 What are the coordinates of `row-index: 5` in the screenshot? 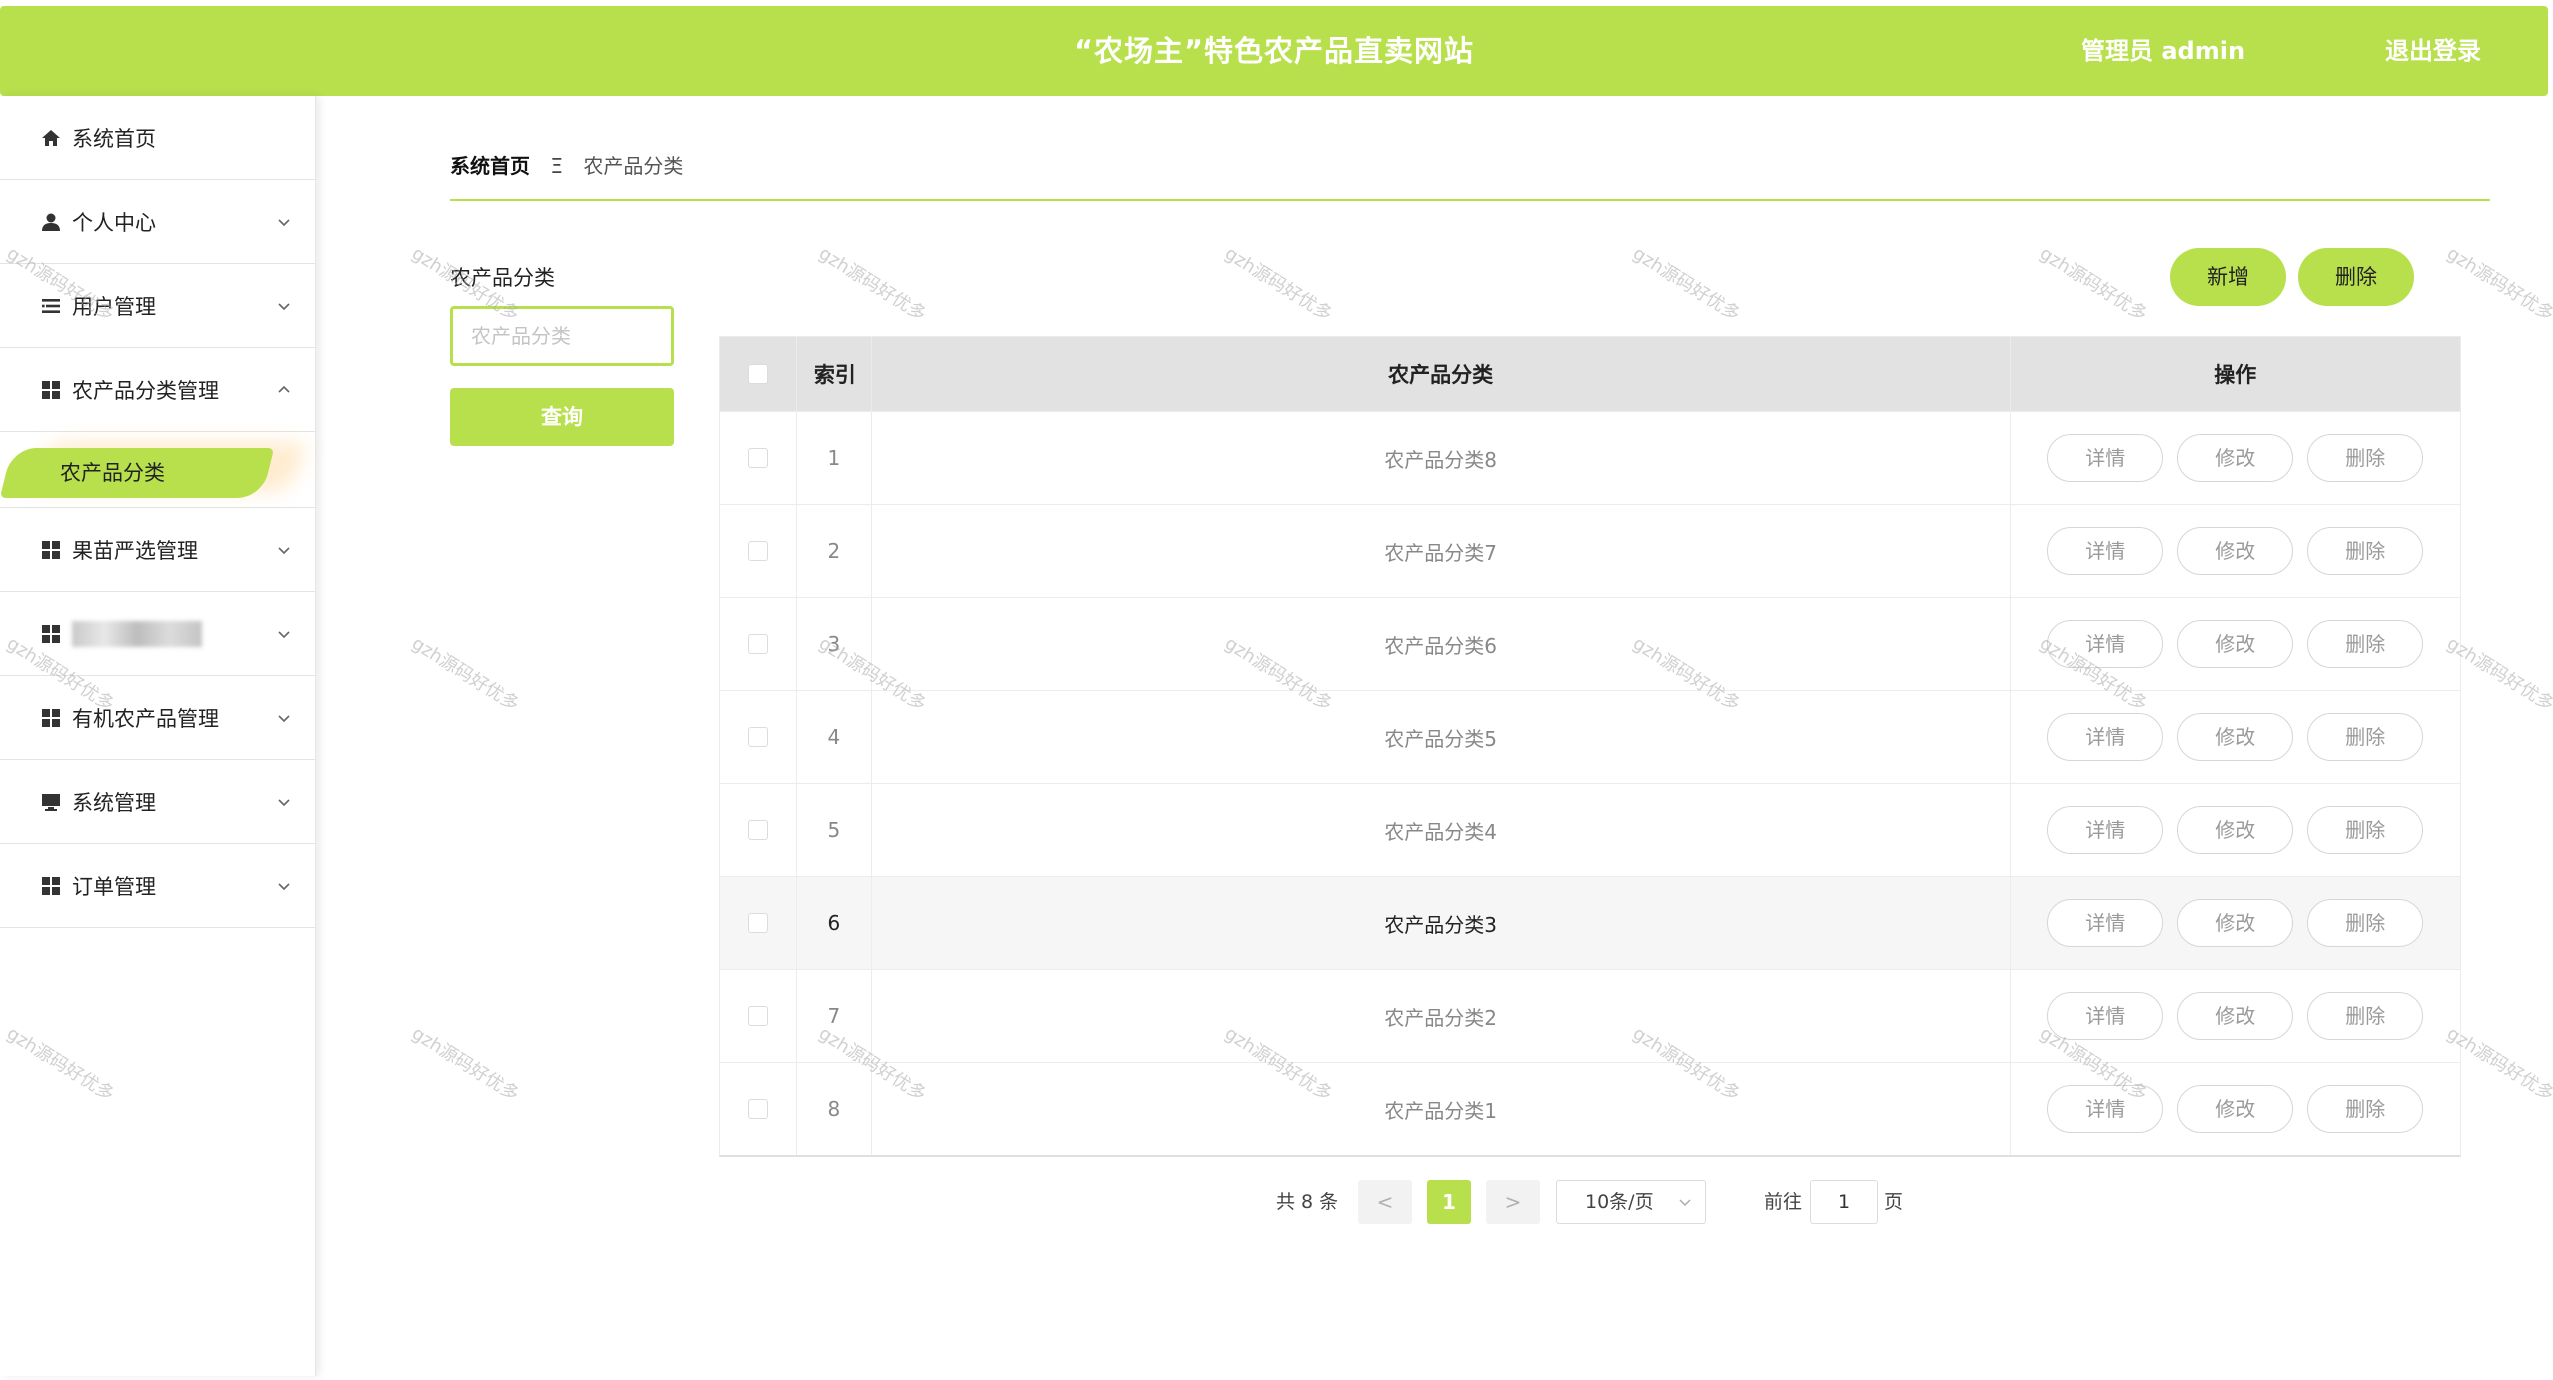 It's located at (834, 830).